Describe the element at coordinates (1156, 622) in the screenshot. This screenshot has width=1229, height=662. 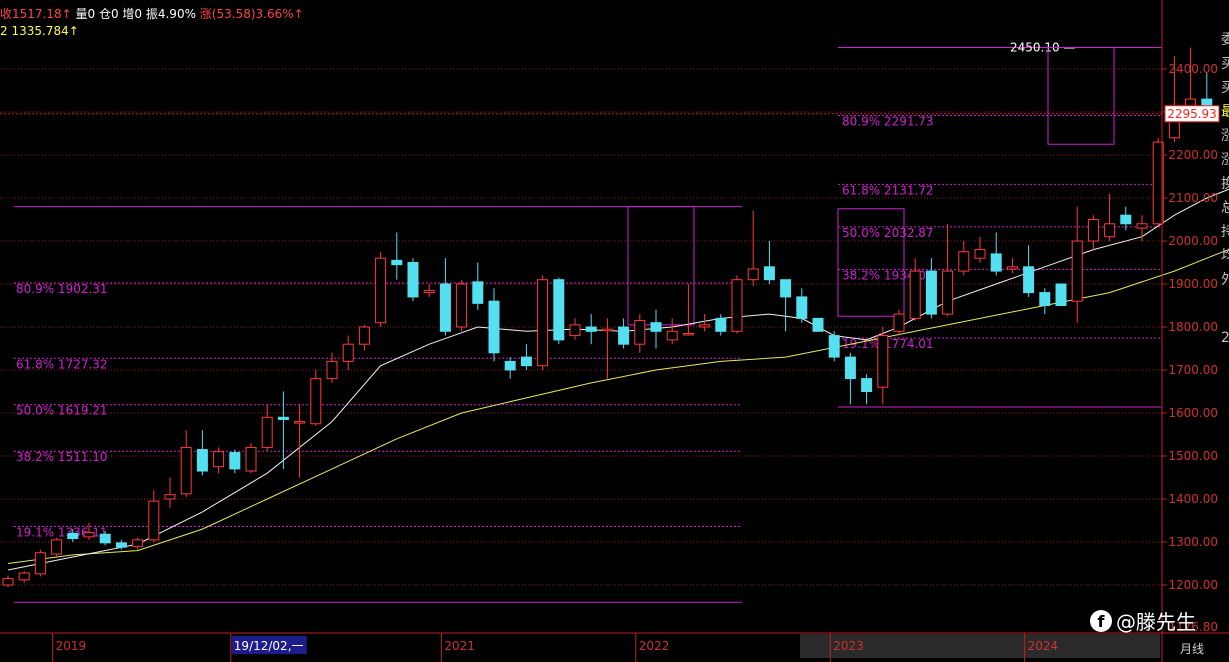
I see `watermark-text: @滕先生` at that location.